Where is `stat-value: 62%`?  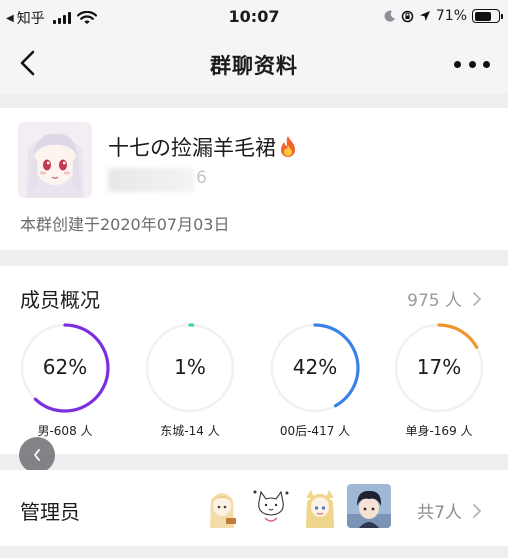 stat-value: 62% is located at coordinates (65, 367).